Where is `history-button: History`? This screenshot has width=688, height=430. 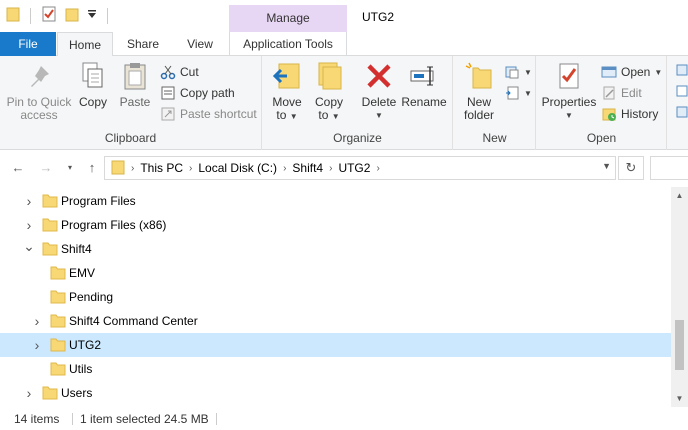 history-button: History is located at coordinates (629, 114).